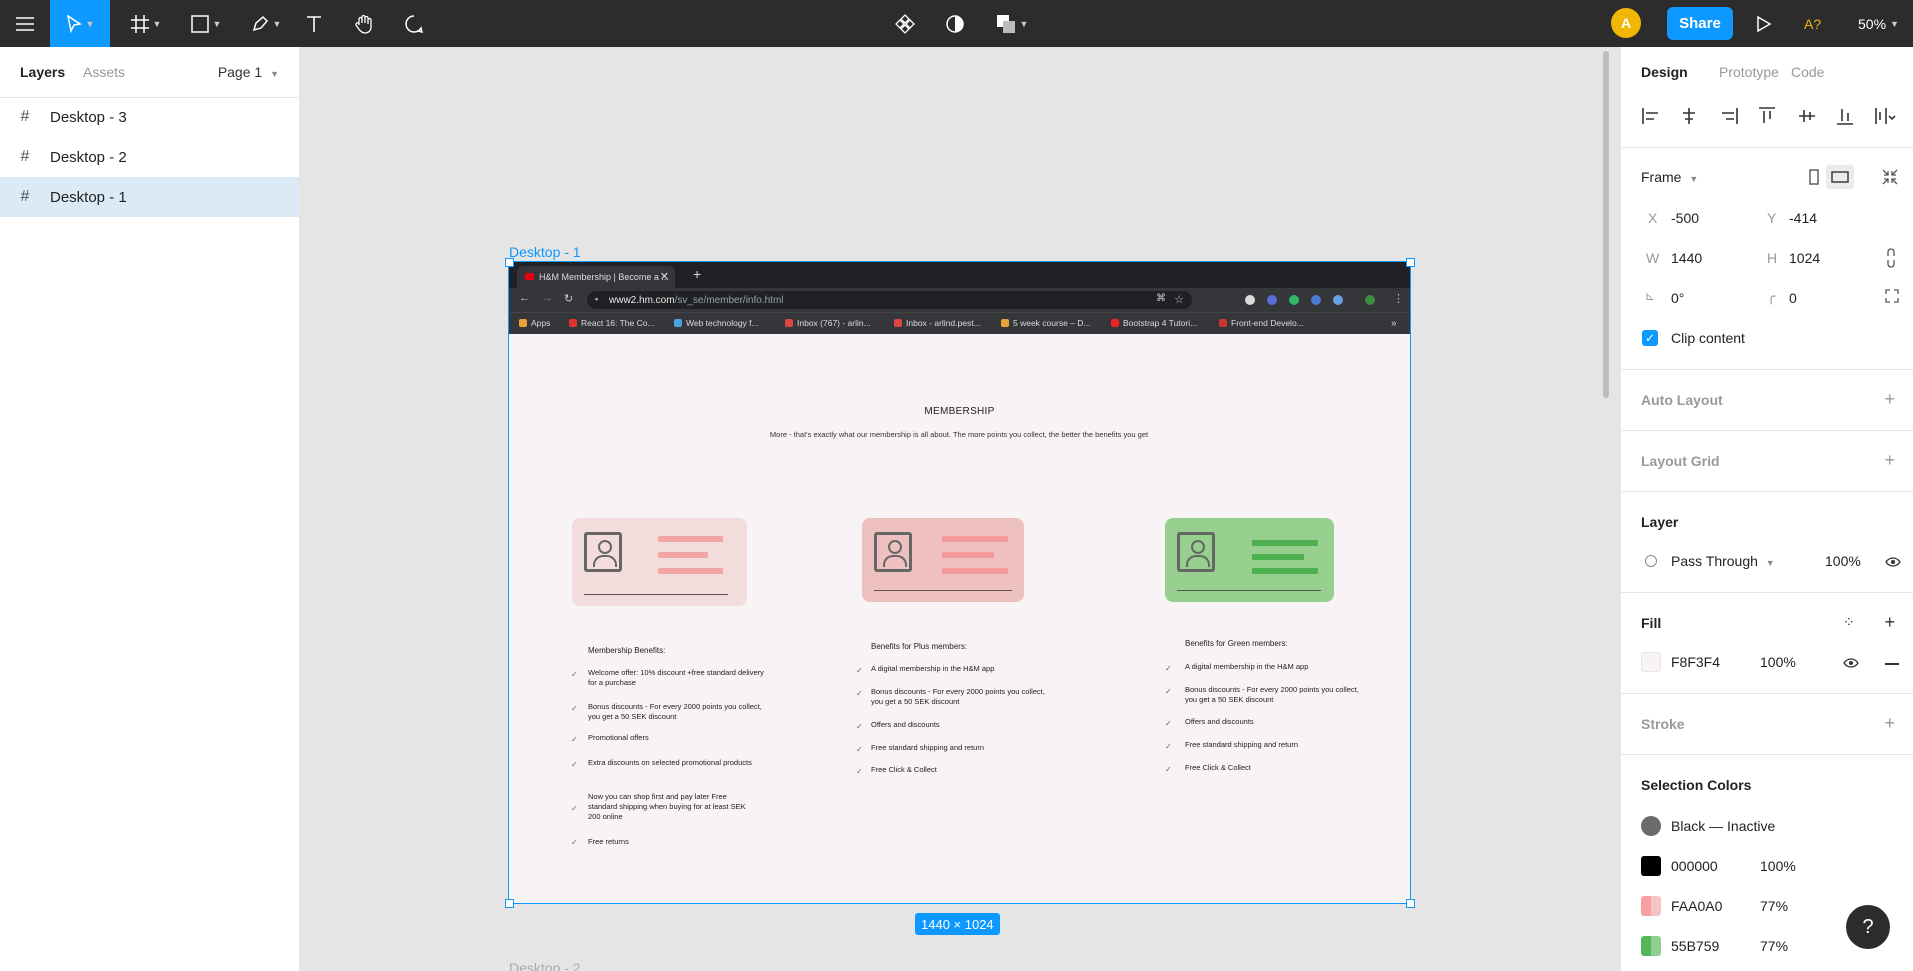 Image resolution: width=1913 pixels, height=971 pixels. Describe the element at coordinates (1651, 116) in the screenshot. I see `align-left-icon` at that location.